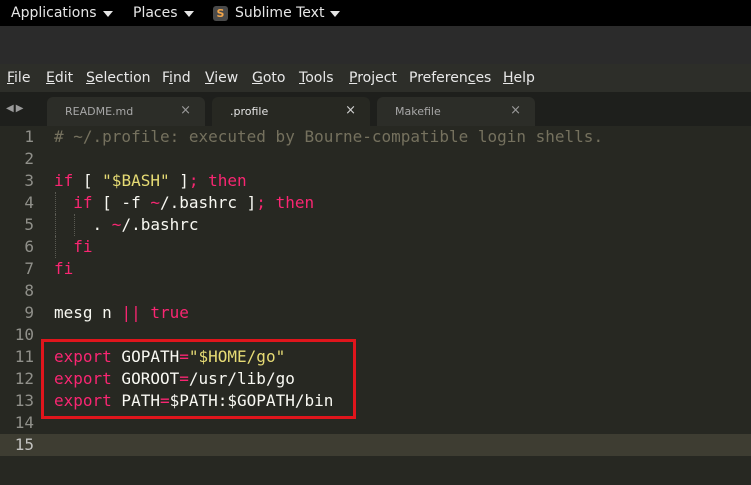 The height and width of the screenshot is (485, 751). What do you see at coordinates (375, 181) in the screenshot?
I see `code-line: 3 if [ "$BASH" ]; then` at bounding box center [375, 181].